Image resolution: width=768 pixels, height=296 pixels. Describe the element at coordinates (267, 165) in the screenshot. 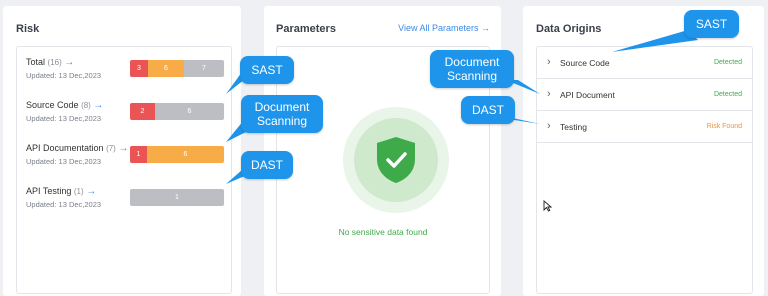

I see `callout-dast-left: DAST` at that location.